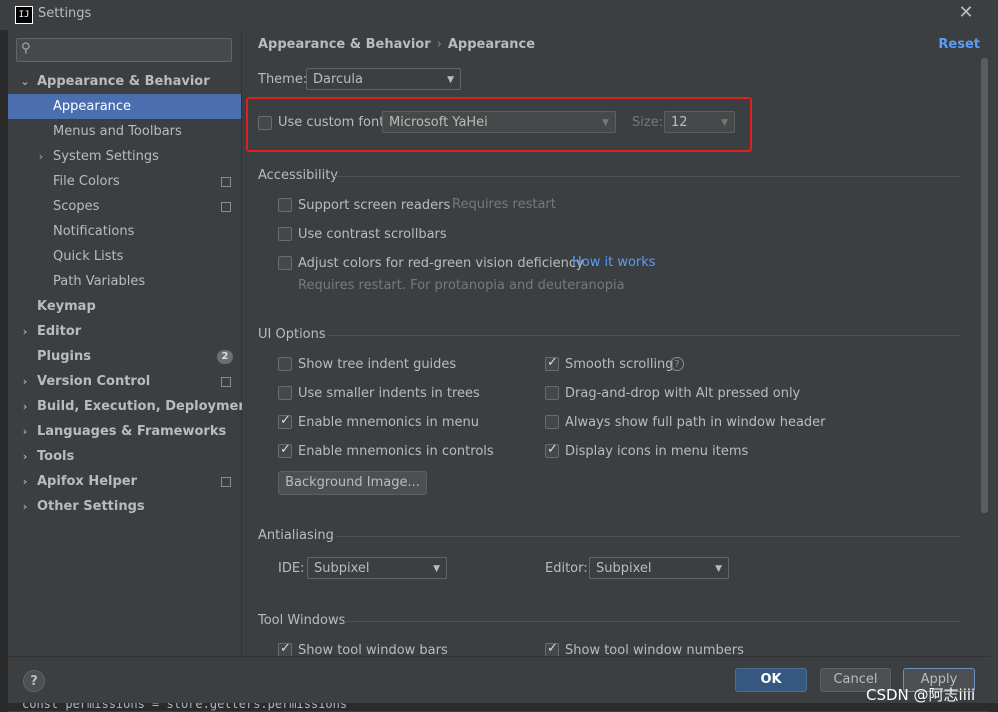  I want to click on ide-antialiasing-value: Subpixel, so click(342, 568).